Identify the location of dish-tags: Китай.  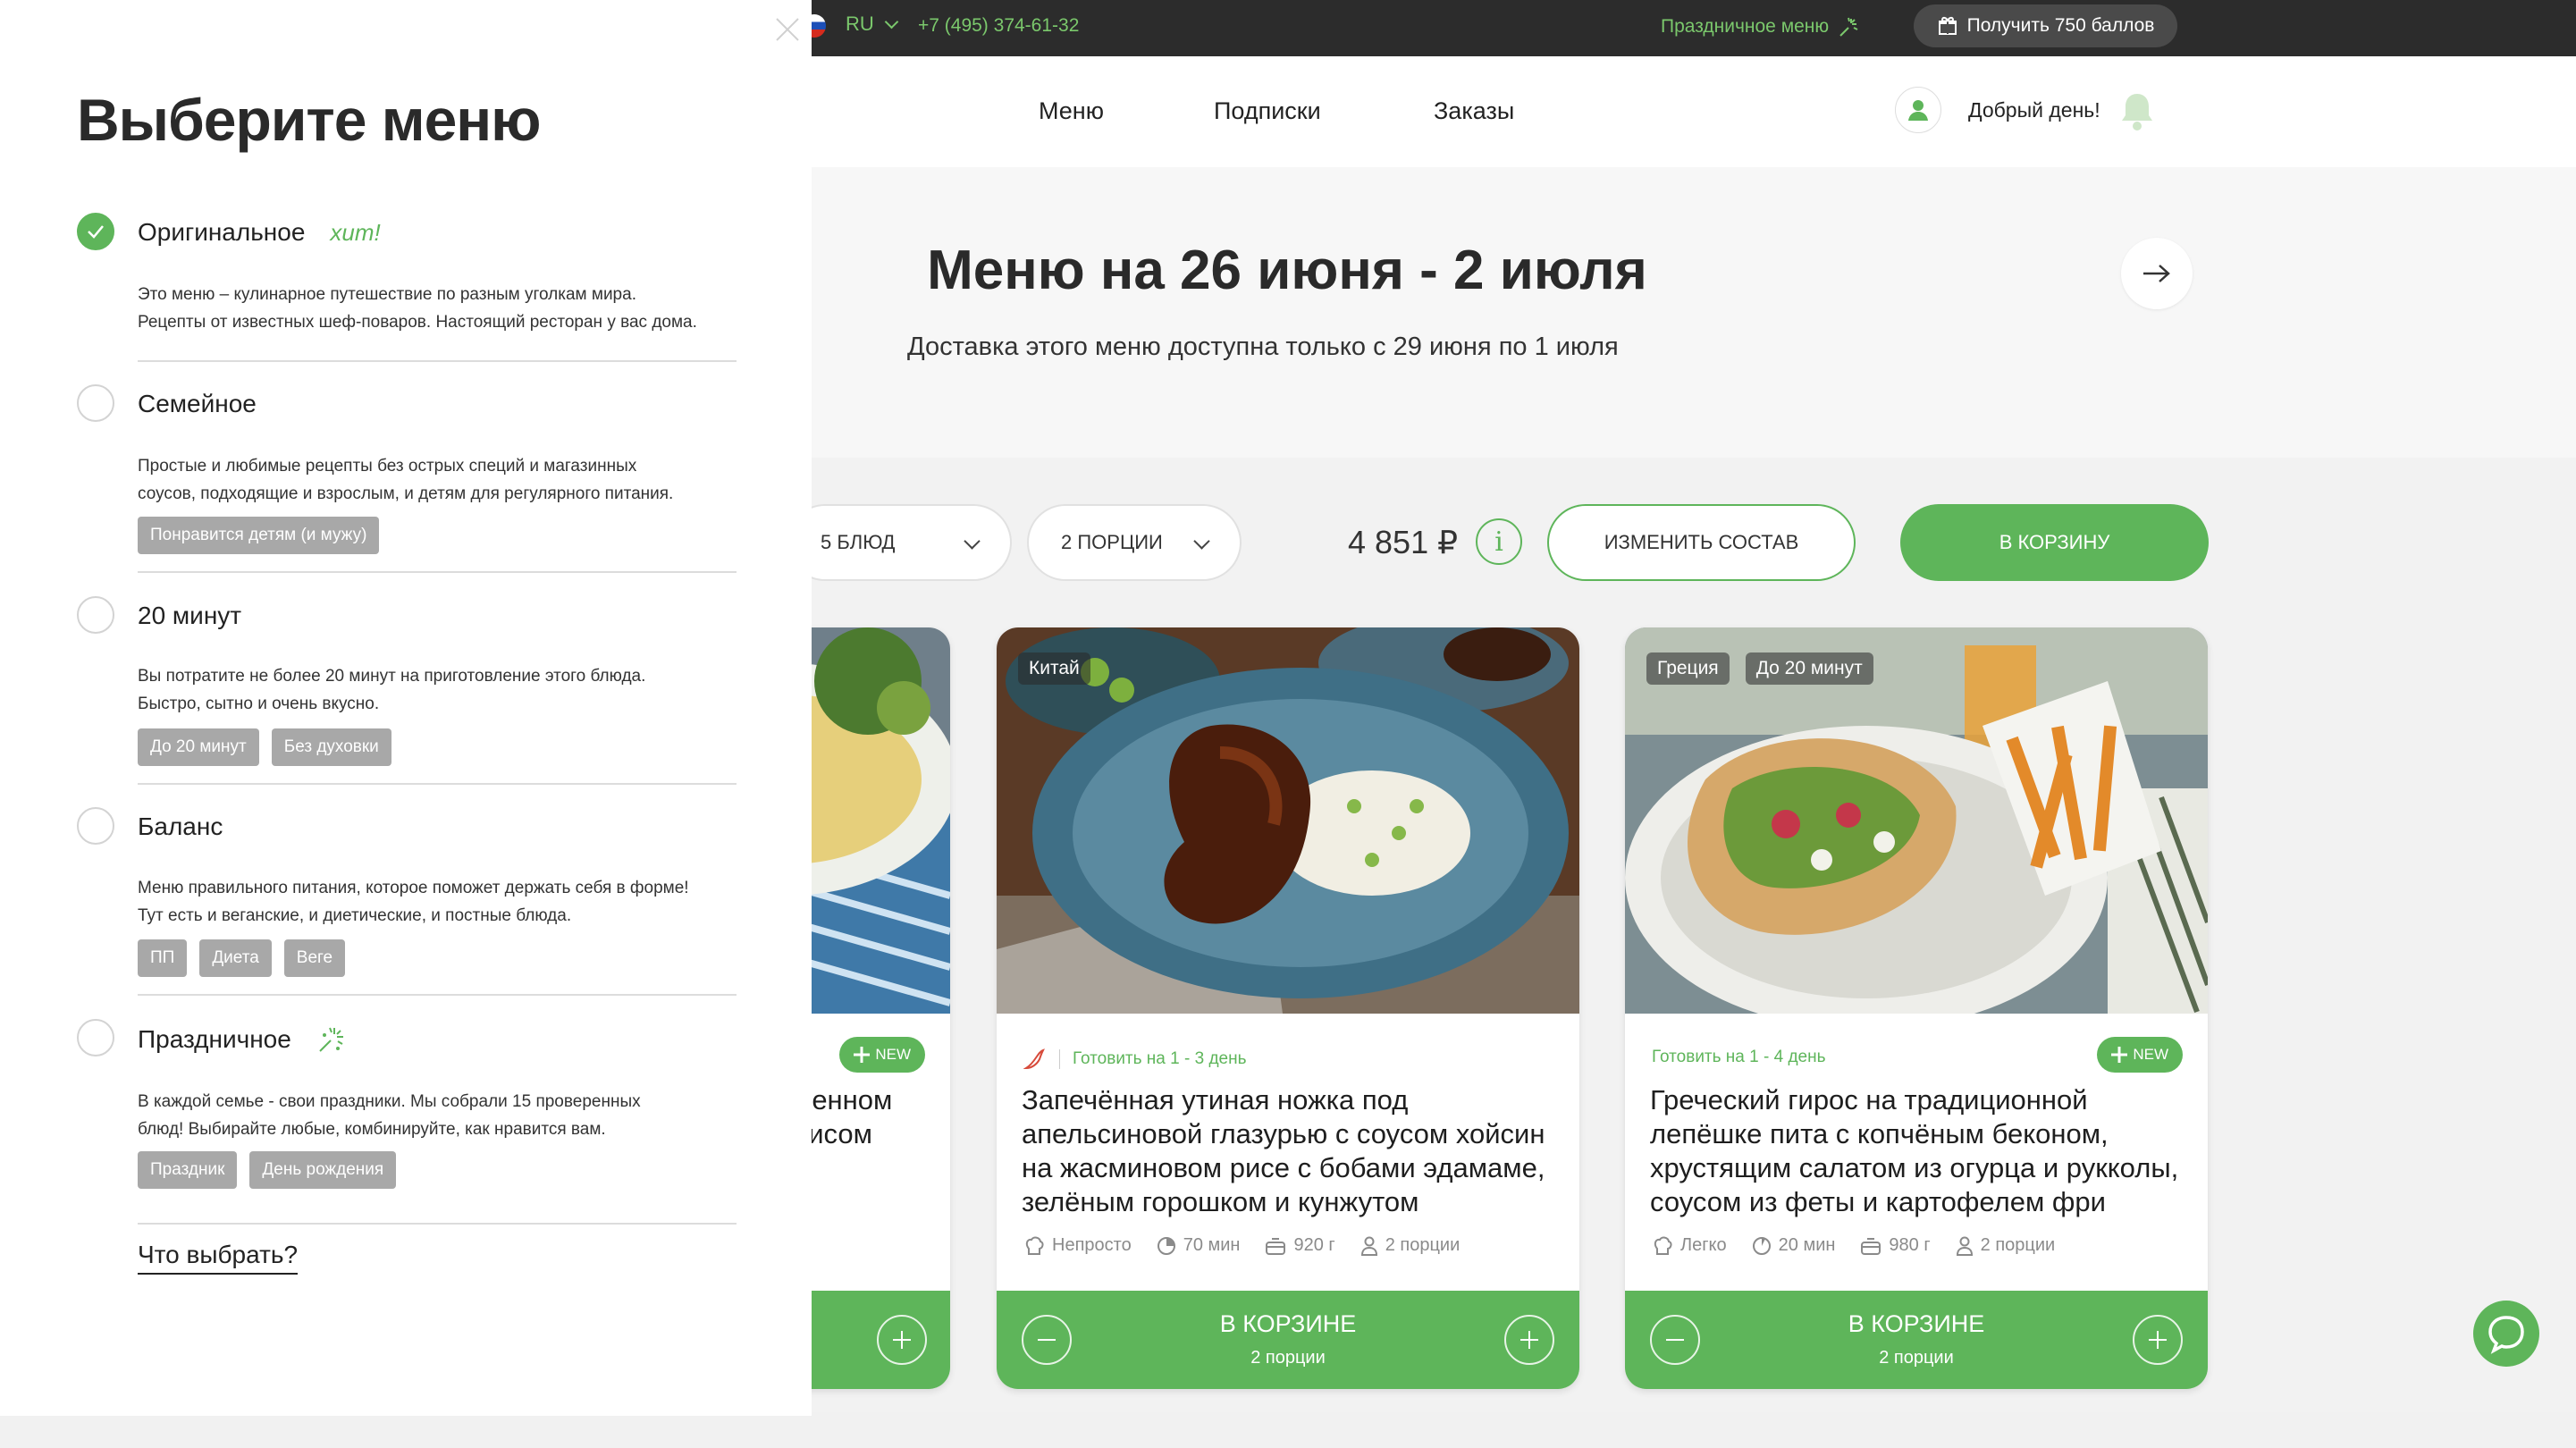
(1054, 668).